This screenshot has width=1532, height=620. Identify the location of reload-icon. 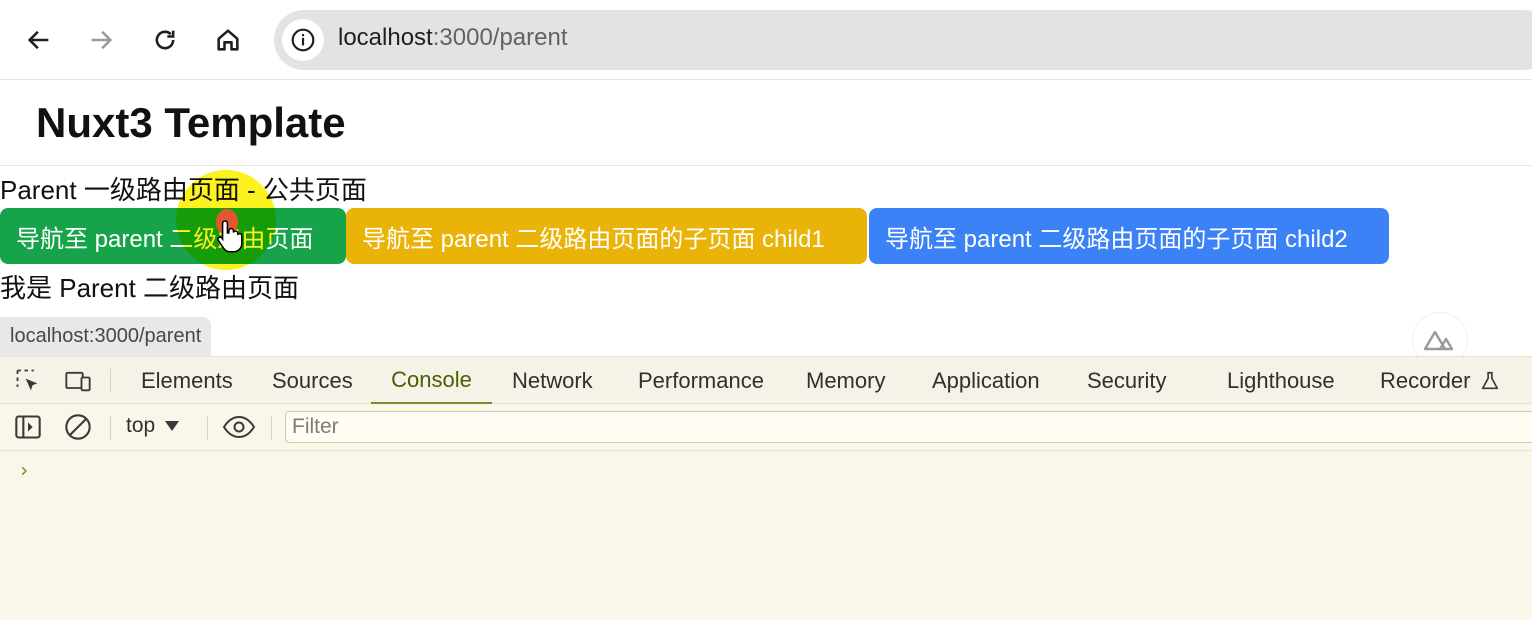
(165, 40).